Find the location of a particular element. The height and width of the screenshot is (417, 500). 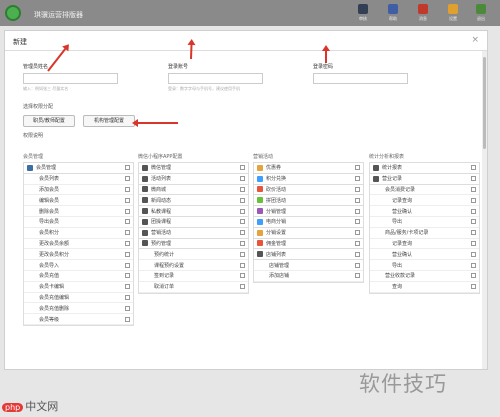

permission-item: 拼团活动 is located at coordinates (308, 201).